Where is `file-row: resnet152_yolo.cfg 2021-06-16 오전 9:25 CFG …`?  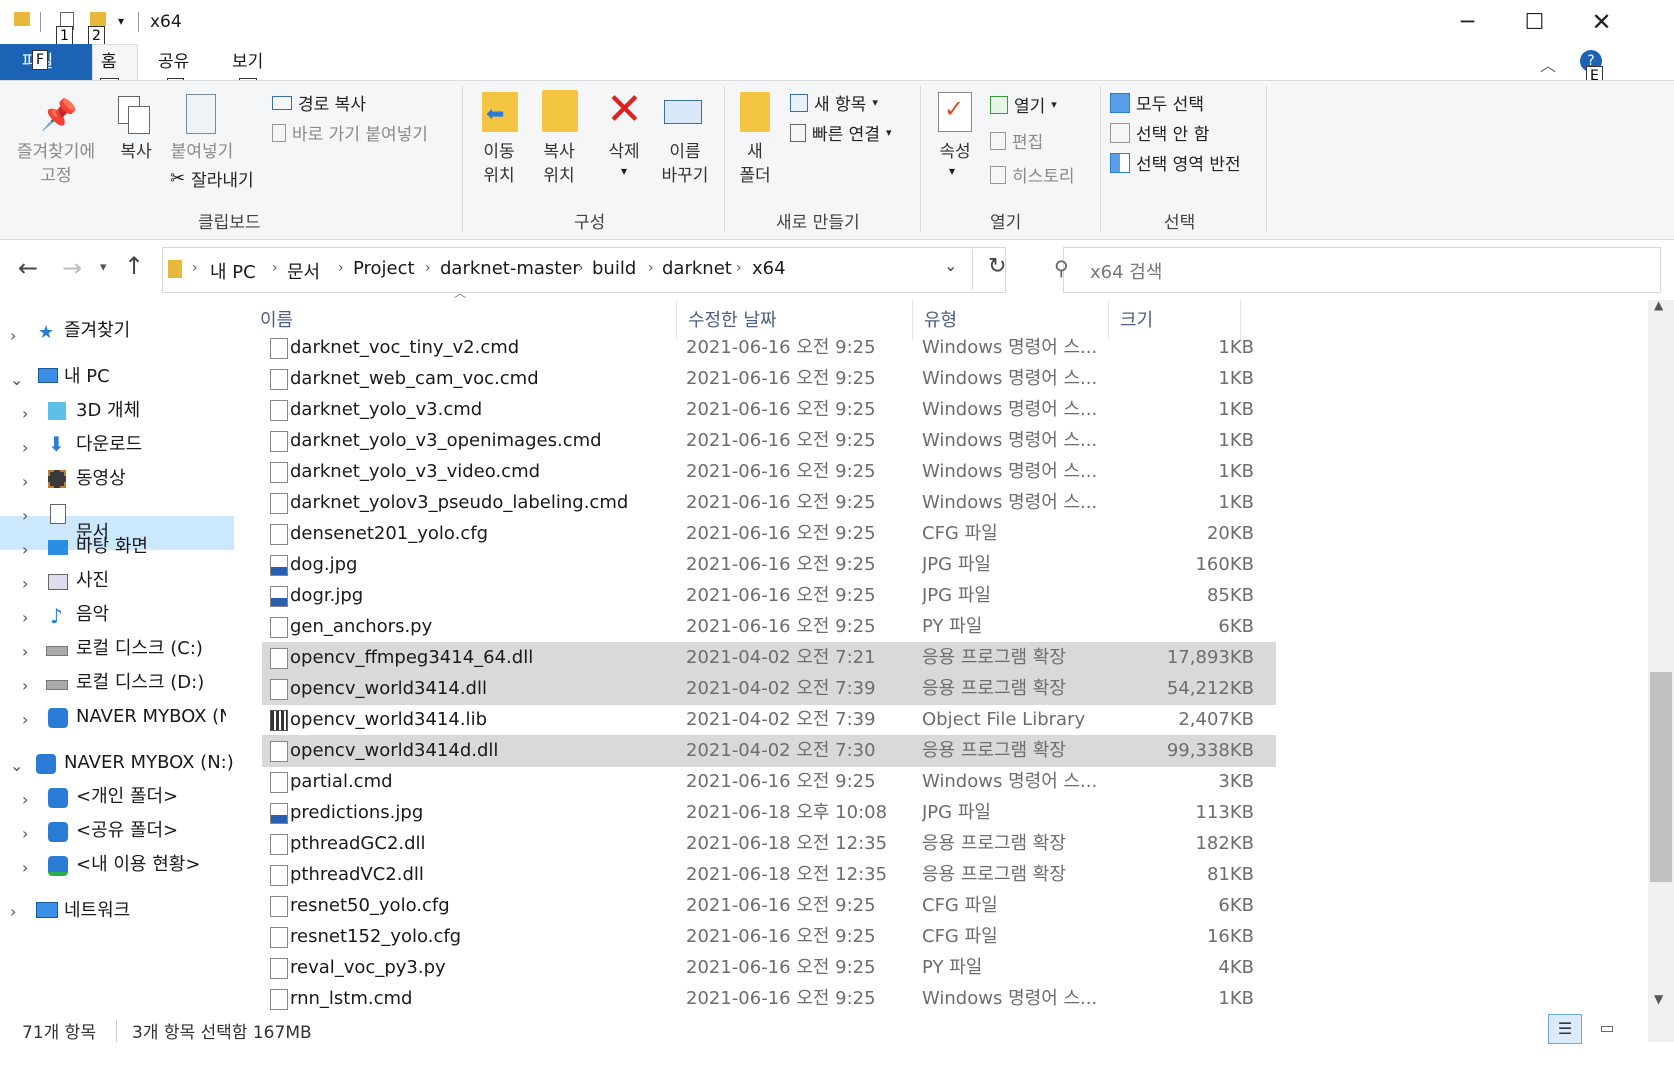
file-row: resnet152_yolo.cfg 2021-06-16 오전 9:25 CFG … is located at coordinates (769, 937).